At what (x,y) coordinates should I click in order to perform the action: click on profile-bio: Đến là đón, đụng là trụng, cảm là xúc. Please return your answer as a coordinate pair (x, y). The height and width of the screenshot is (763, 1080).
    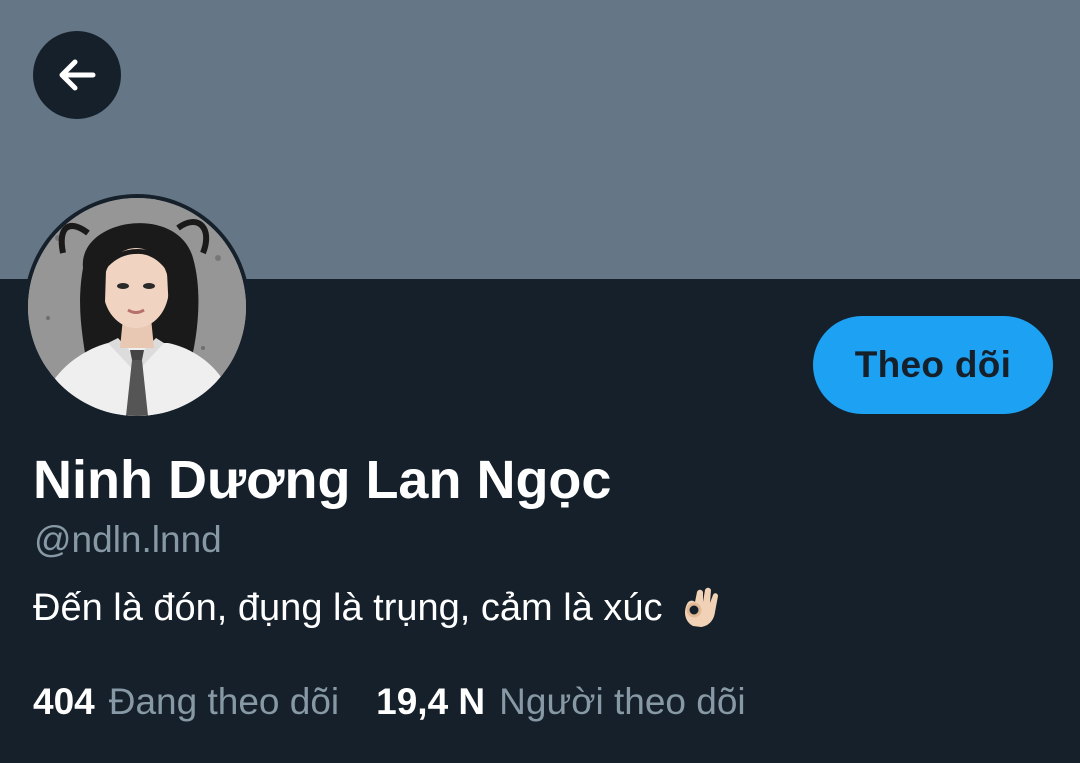
    Looking at the image, I should click on (378, 608).